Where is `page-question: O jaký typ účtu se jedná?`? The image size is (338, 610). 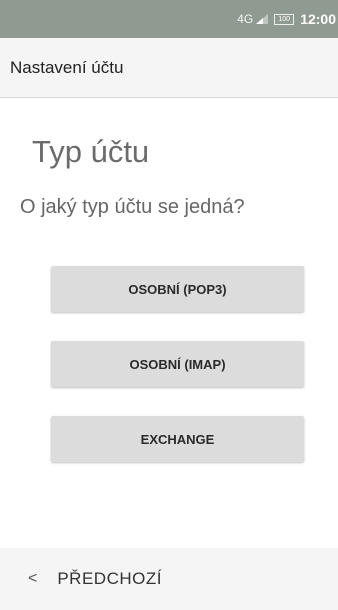
page-question: O jaký typ účtu se jedná? is located at coordinates (132, 207).